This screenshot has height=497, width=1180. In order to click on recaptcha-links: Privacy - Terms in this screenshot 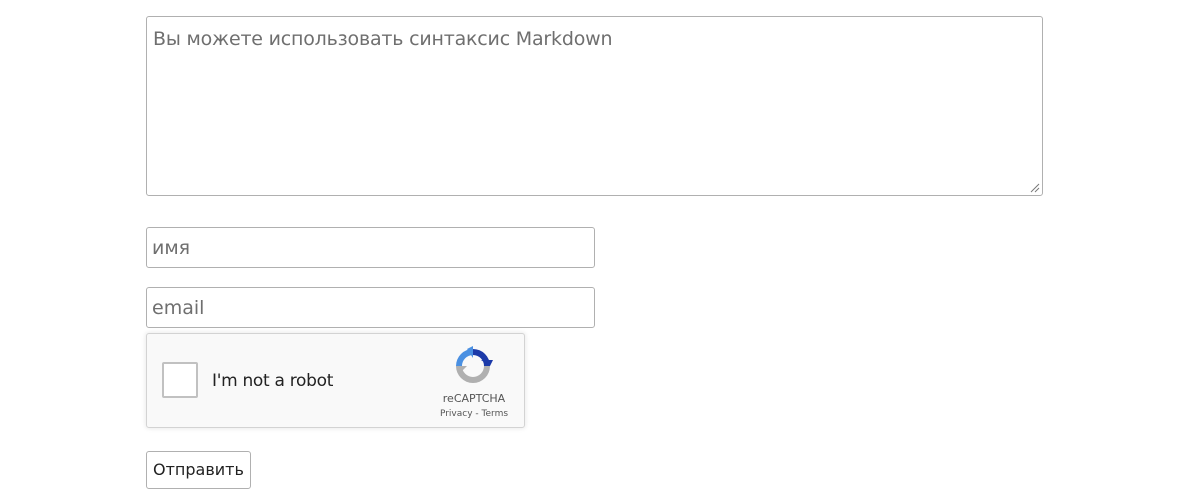, I will do `click(474, 414)`.